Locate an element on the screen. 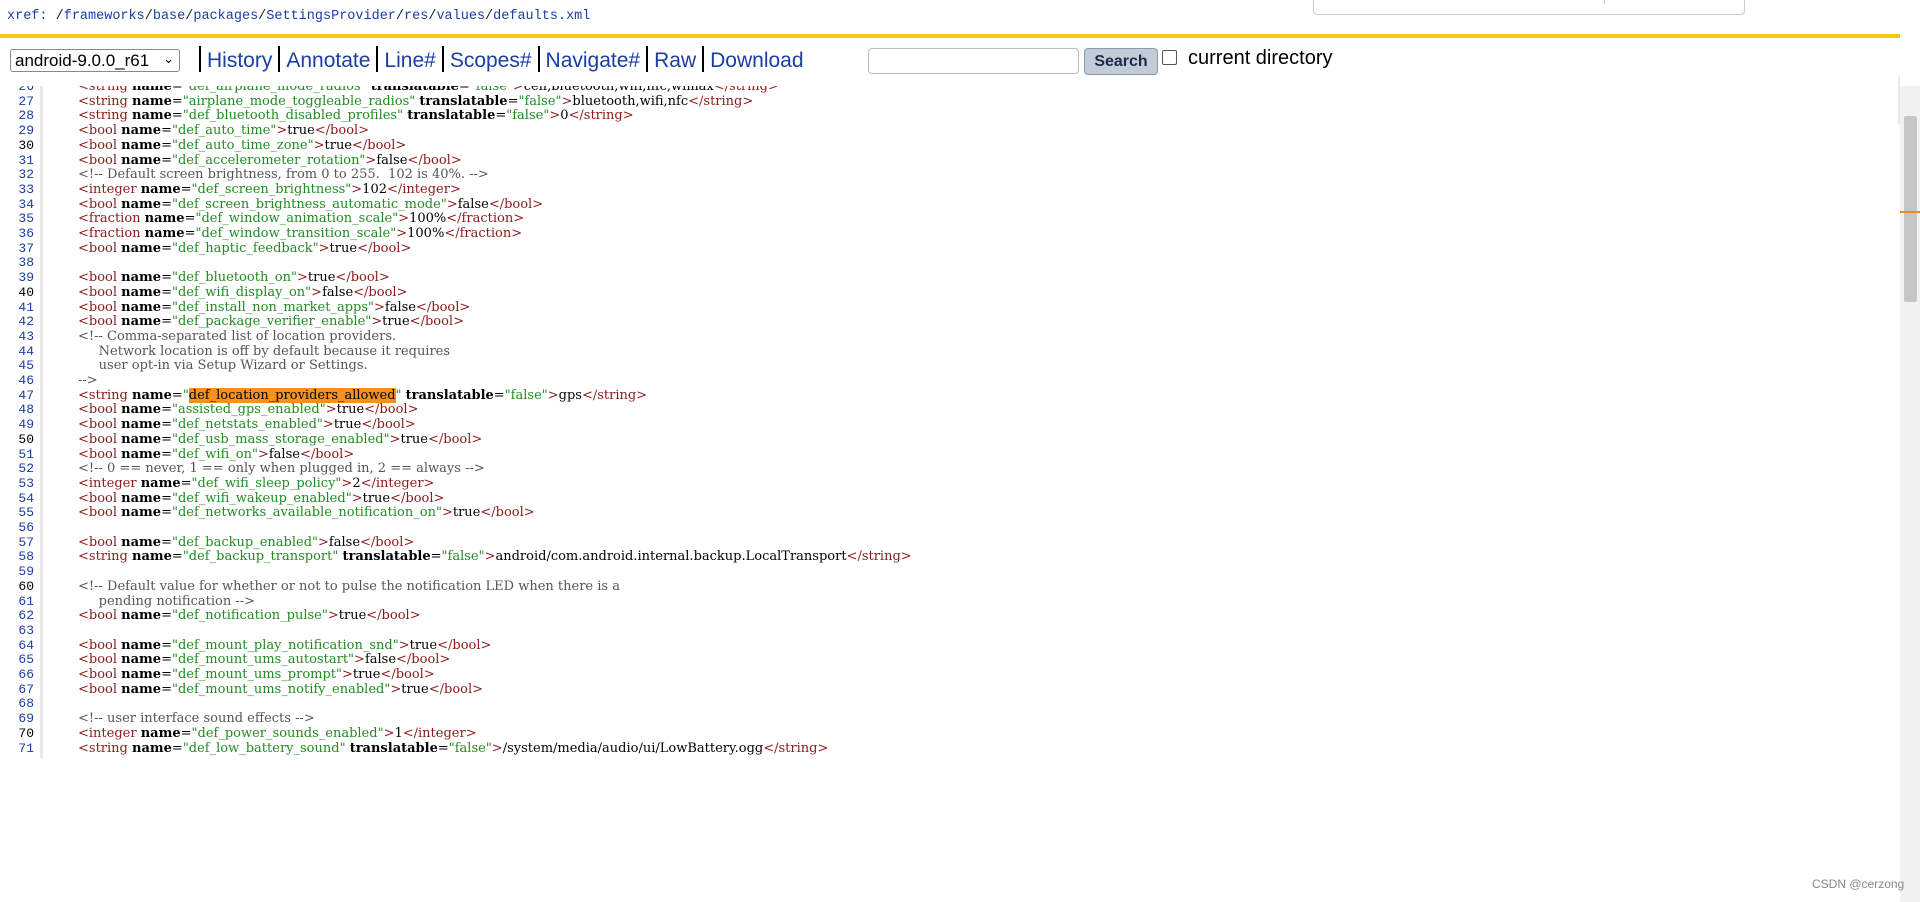 This screenshot has height=902, width=1920. breadcrumb-link: packages is located at coordinates (225, 16).